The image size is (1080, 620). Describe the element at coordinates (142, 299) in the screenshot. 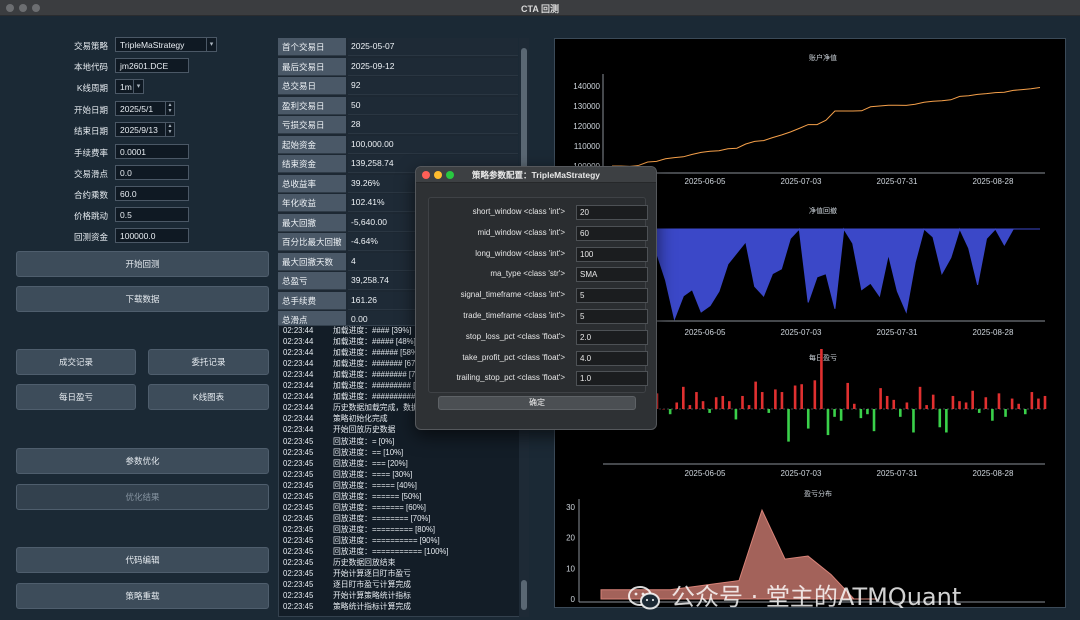

I see `download-data-button: 下载数据` at that location.